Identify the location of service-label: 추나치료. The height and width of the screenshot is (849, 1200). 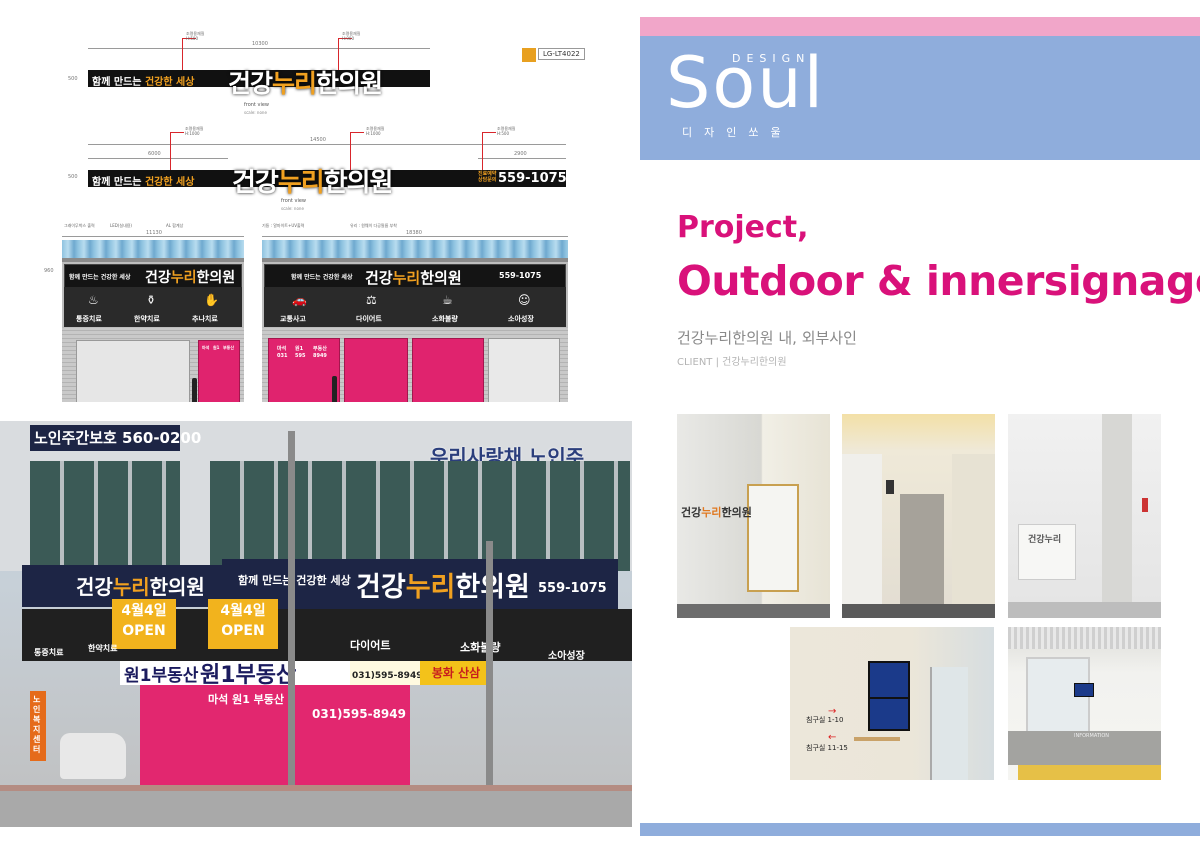
(205, 319).